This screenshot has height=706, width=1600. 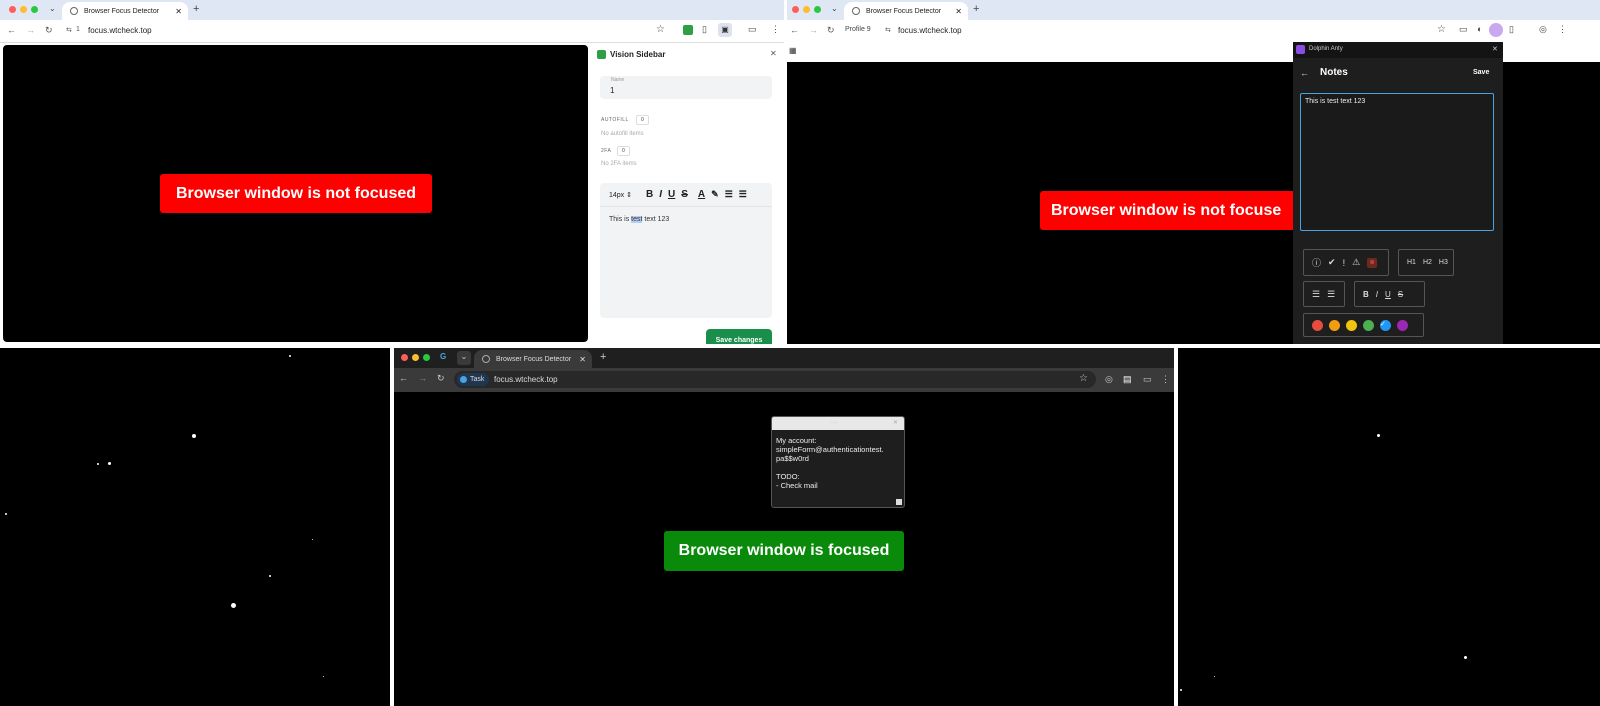 What do you see at coordinates (1479, 29) in the screenshot?
I see `extension-icon: ◐` at bounding box center [1479, 29].